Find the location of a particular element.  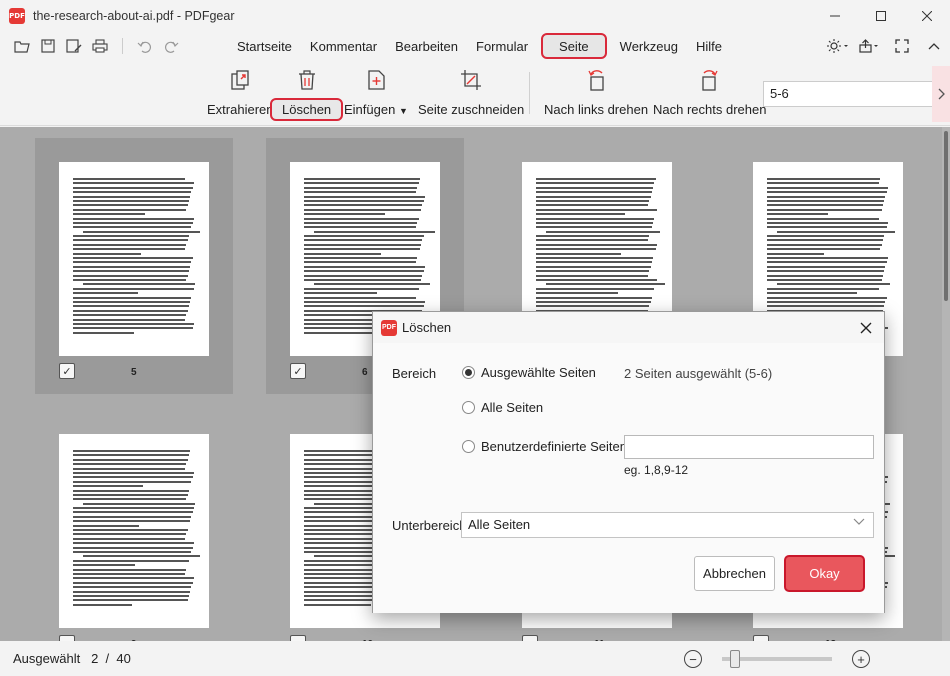

share-button is located at coordinates (870, 46).